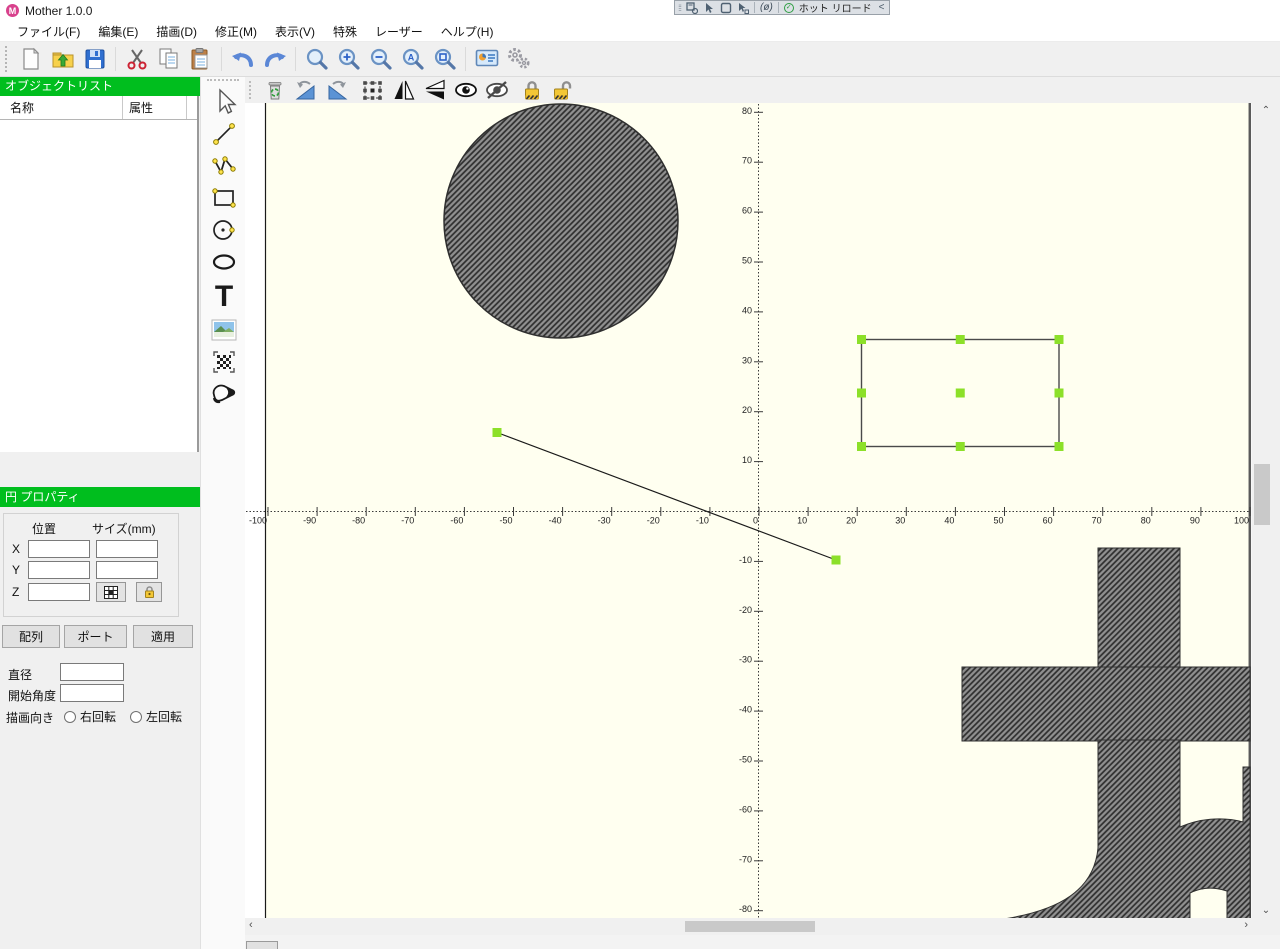  Describe the element at coordinates (59, 570) in the screenshot. I see `y-position-input` at that location.